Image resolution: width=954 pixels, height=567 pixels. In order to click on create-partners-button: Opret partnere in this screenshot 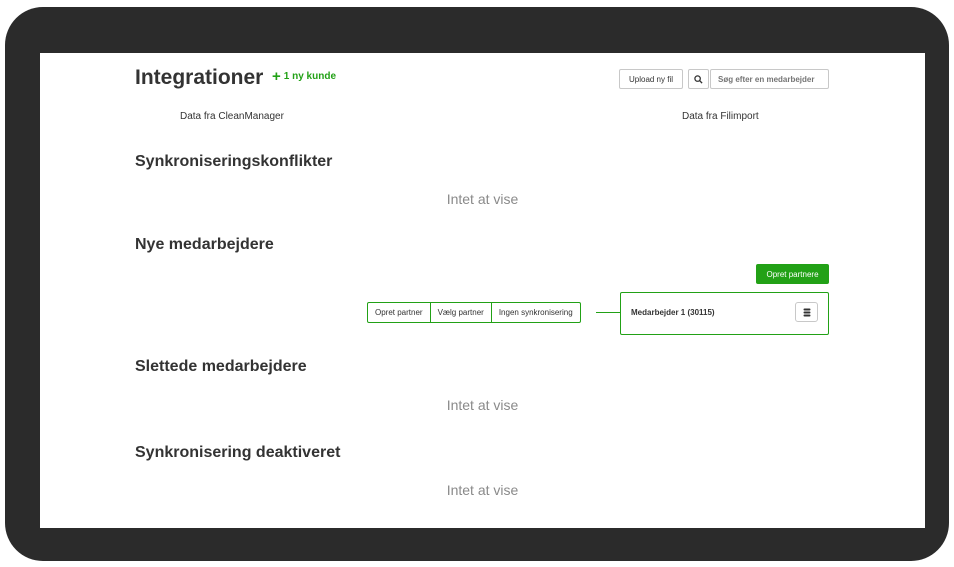, I will do `click(792, 274)`.